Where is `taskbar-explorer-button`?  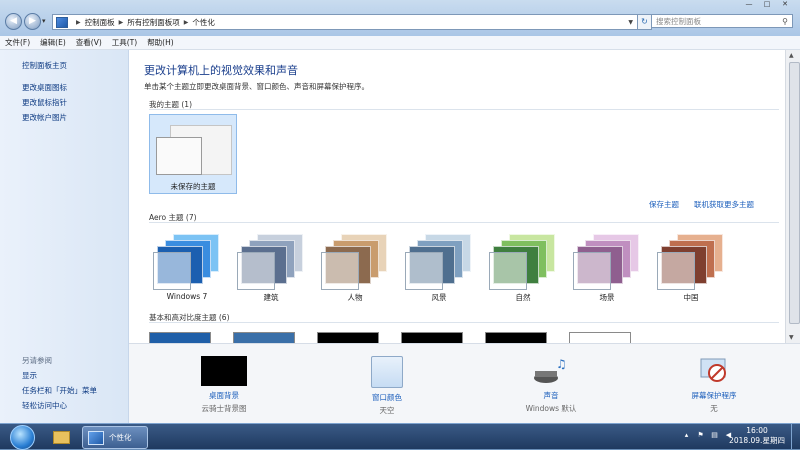
taskbar-explorer-button is located at coordinates (60, 437).